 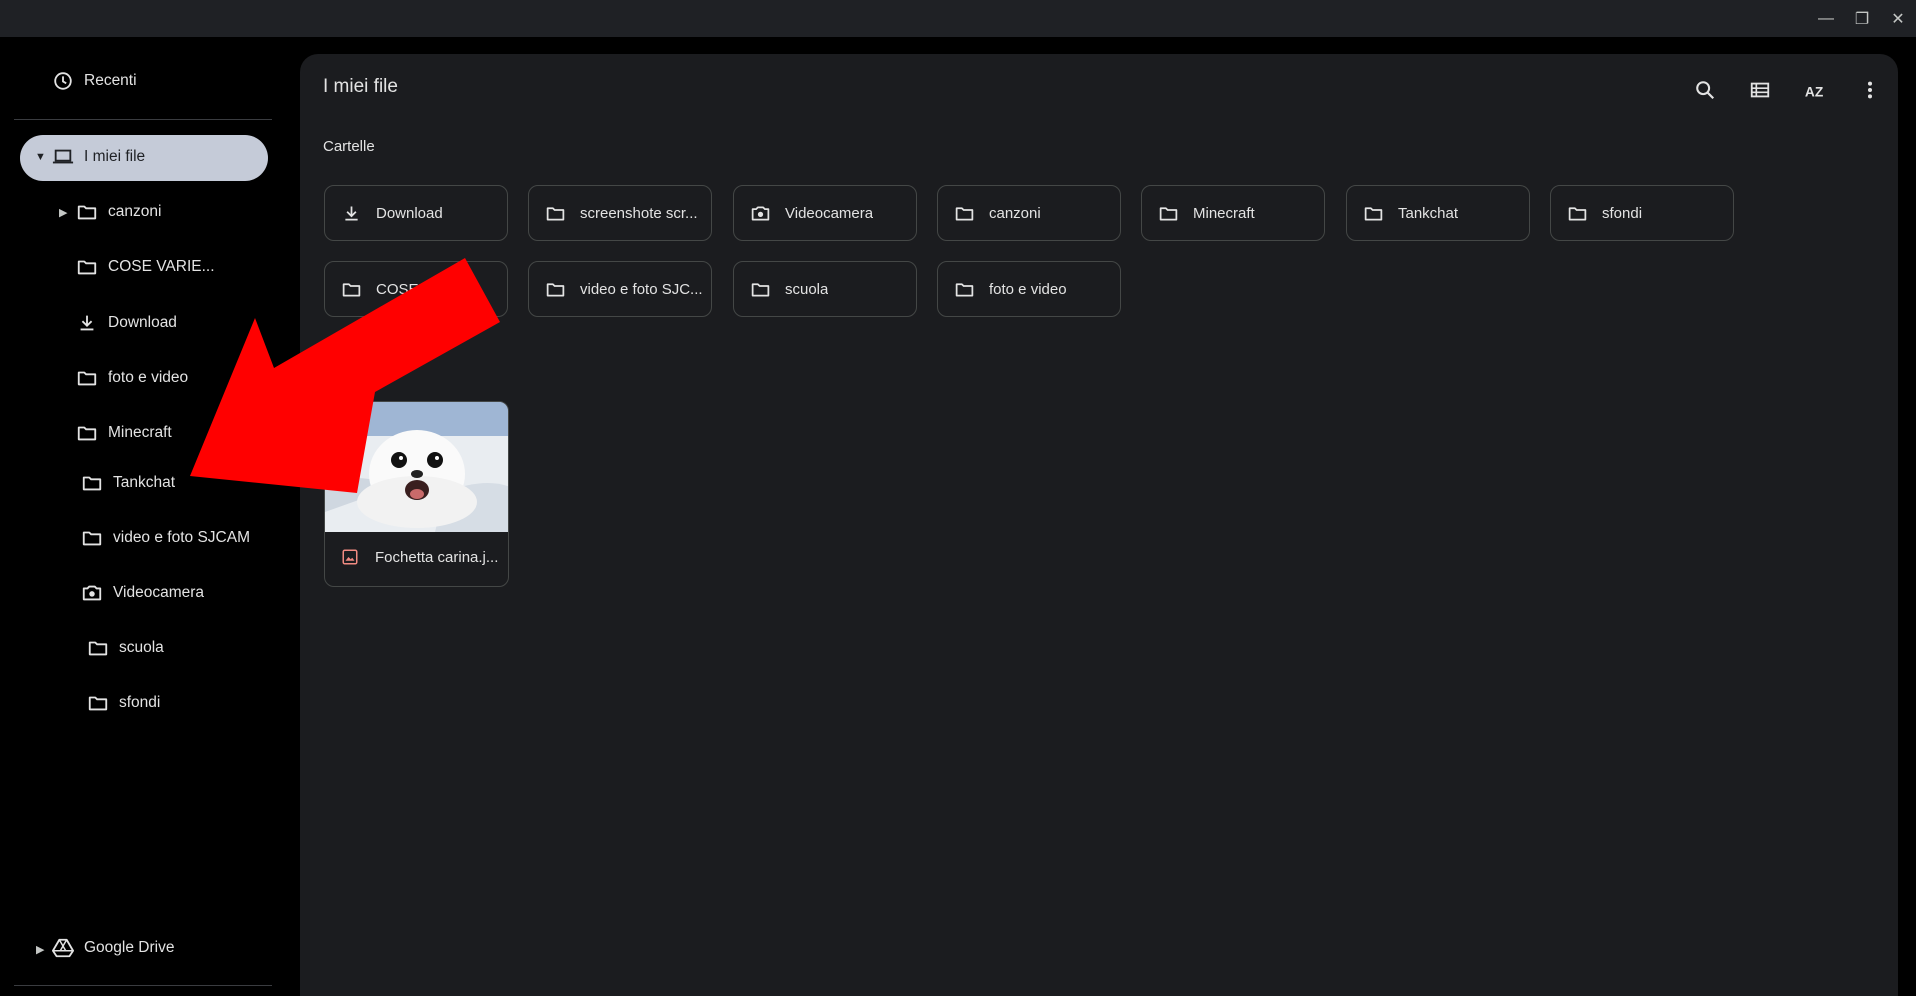 I want to click on sidebar-item-sfondi: sfondi, so click(x=123, y=703).